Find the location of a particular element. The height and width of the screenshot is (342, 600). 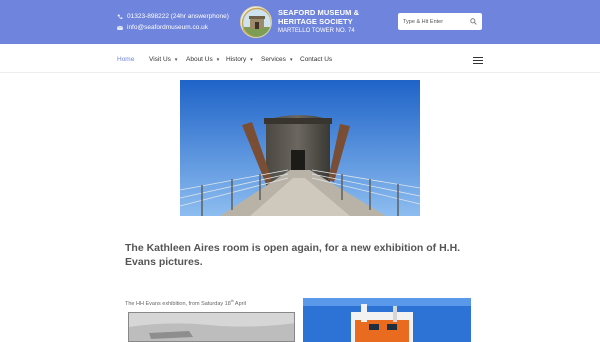

phone-row: 01323-898222 (24hr answerphone) is located at coordinates (173, 16).